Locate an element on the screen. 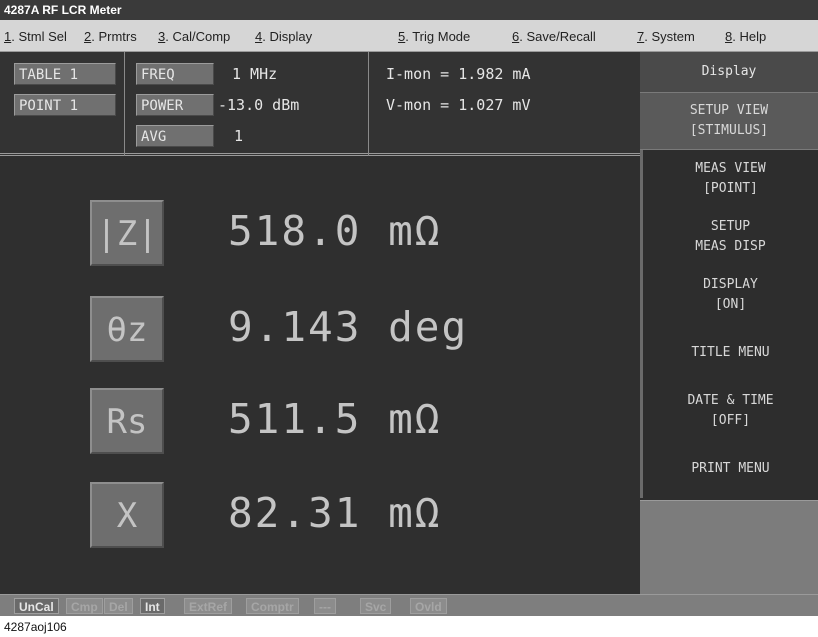  avg-value: 1 is located at coordinates (239, 136).